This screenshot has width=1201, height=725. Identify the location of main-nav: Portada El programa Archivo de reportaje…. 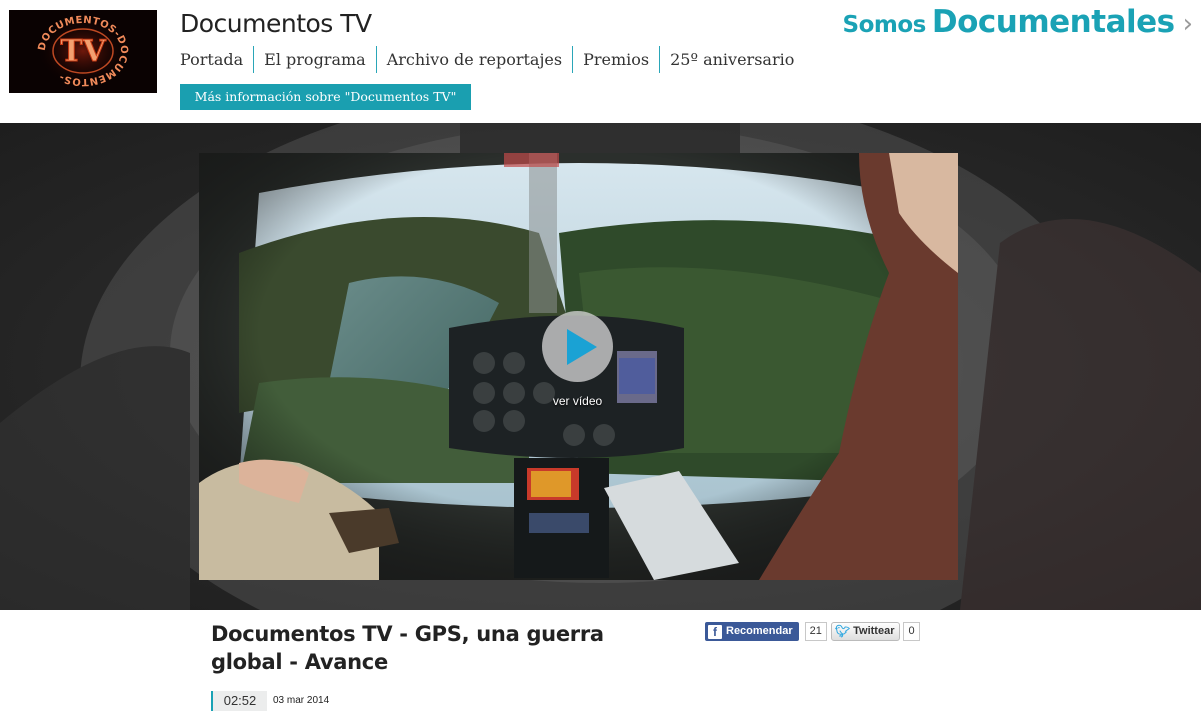
(492, 59).